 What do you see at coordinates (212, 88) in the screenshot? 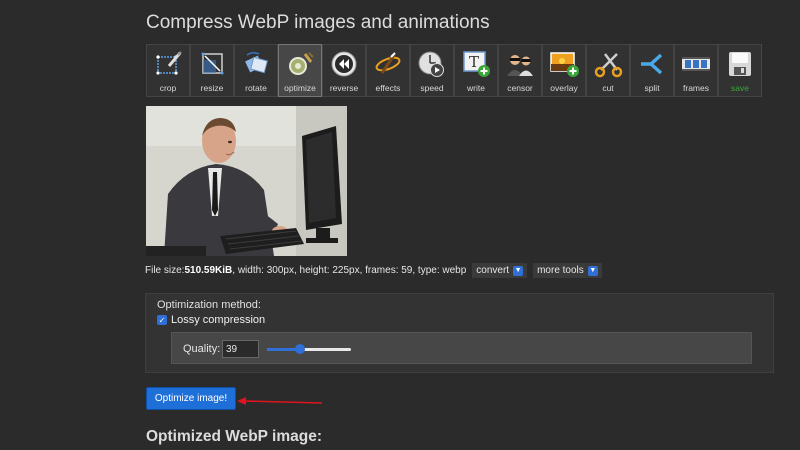
I see `tool-label: resize` at bounding box center [212, 88].